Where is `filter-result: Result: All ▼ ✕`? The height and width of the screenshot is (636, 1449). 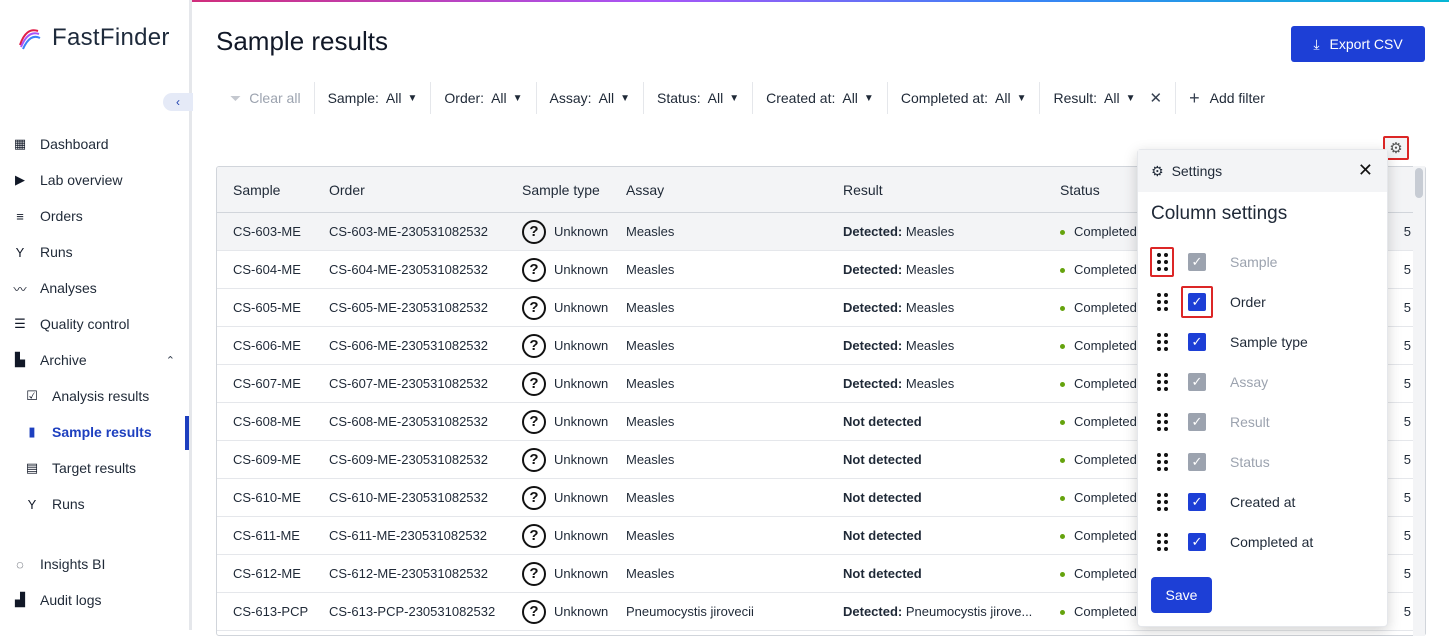 filter-result: Result: All ▼ ✕ is located at coordinates (1108, 98).